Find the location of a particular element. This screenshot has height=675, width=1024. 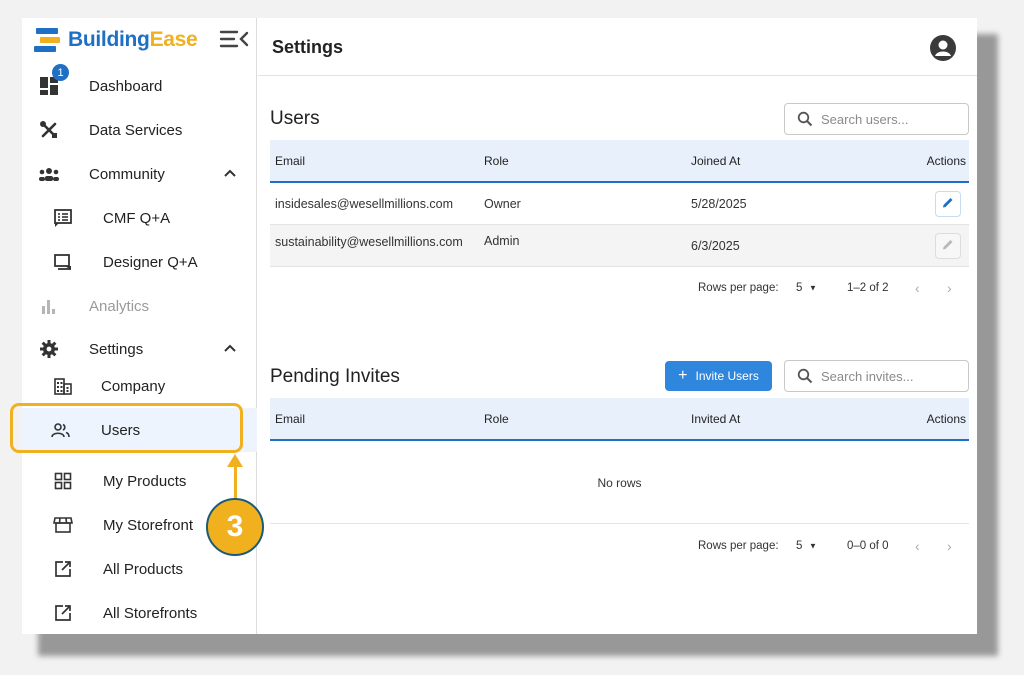

brand-logo: BuildingEase is located at coordinates (116, 40).